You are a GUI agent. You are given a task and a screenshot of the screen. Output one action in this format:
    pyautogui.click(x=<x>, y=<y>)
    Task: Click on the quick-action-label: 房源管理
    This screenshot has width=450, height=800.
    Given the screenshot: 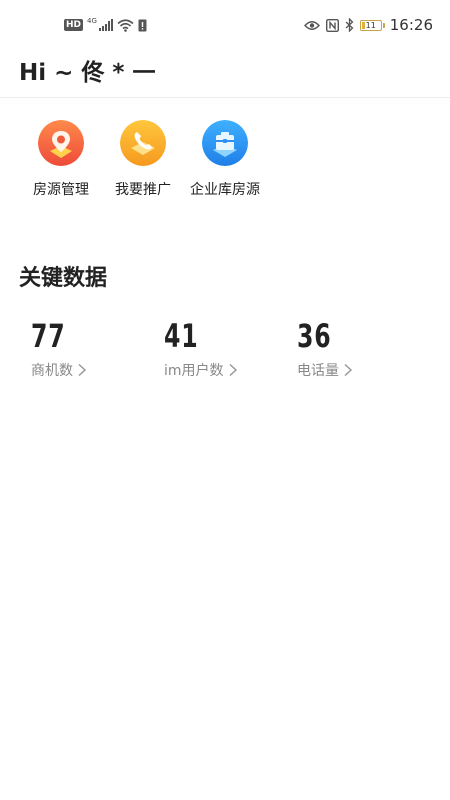 What is the action you would take?
    pyautogui.click(x=61, y=190)
    